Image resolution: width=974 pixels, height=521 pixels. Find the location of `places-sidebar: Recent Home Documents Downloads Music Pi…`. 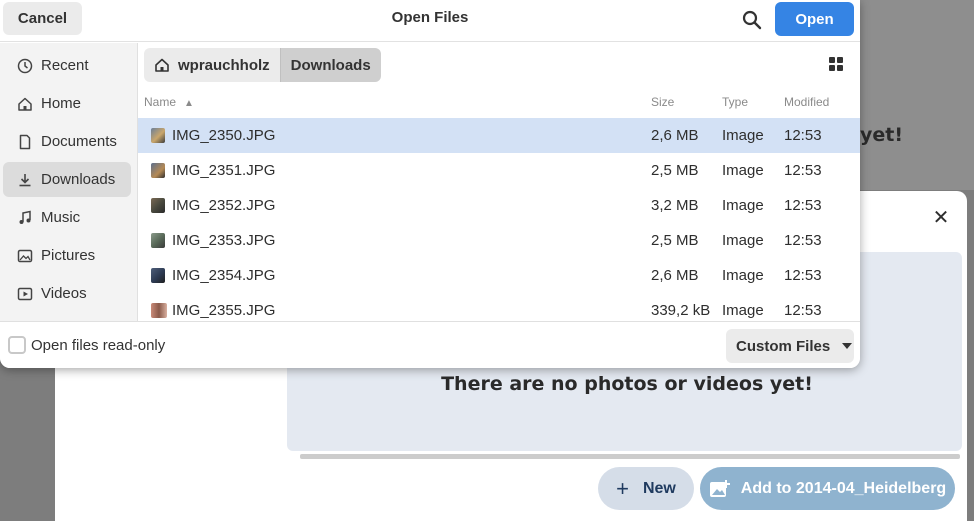

places-sidebar: Recent Home Documents Downloads Music Pi… is located at coordinates (69, 182).